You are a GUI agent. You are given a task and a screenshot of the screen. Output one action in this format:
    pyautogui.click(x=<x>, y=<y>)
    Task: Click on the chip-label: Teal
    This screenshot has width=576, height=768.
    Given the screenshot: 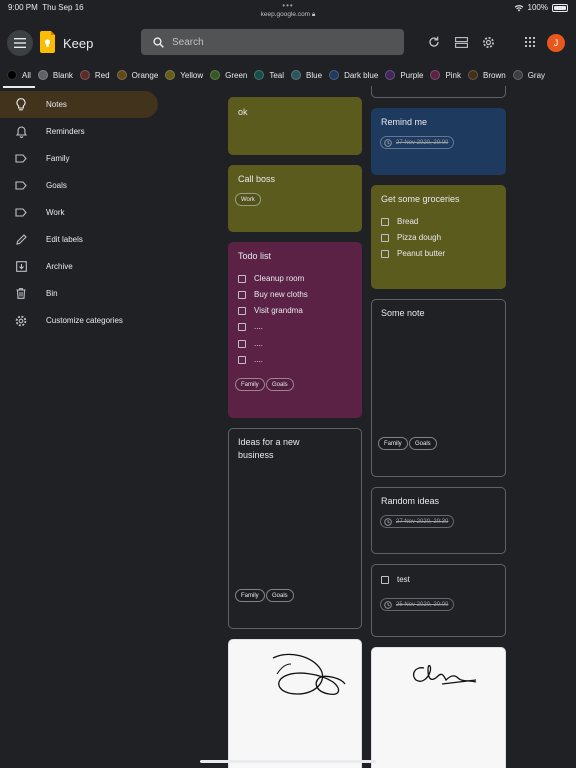 What is the action you would take?
    pyautogui.click(x=277, y=75)
    